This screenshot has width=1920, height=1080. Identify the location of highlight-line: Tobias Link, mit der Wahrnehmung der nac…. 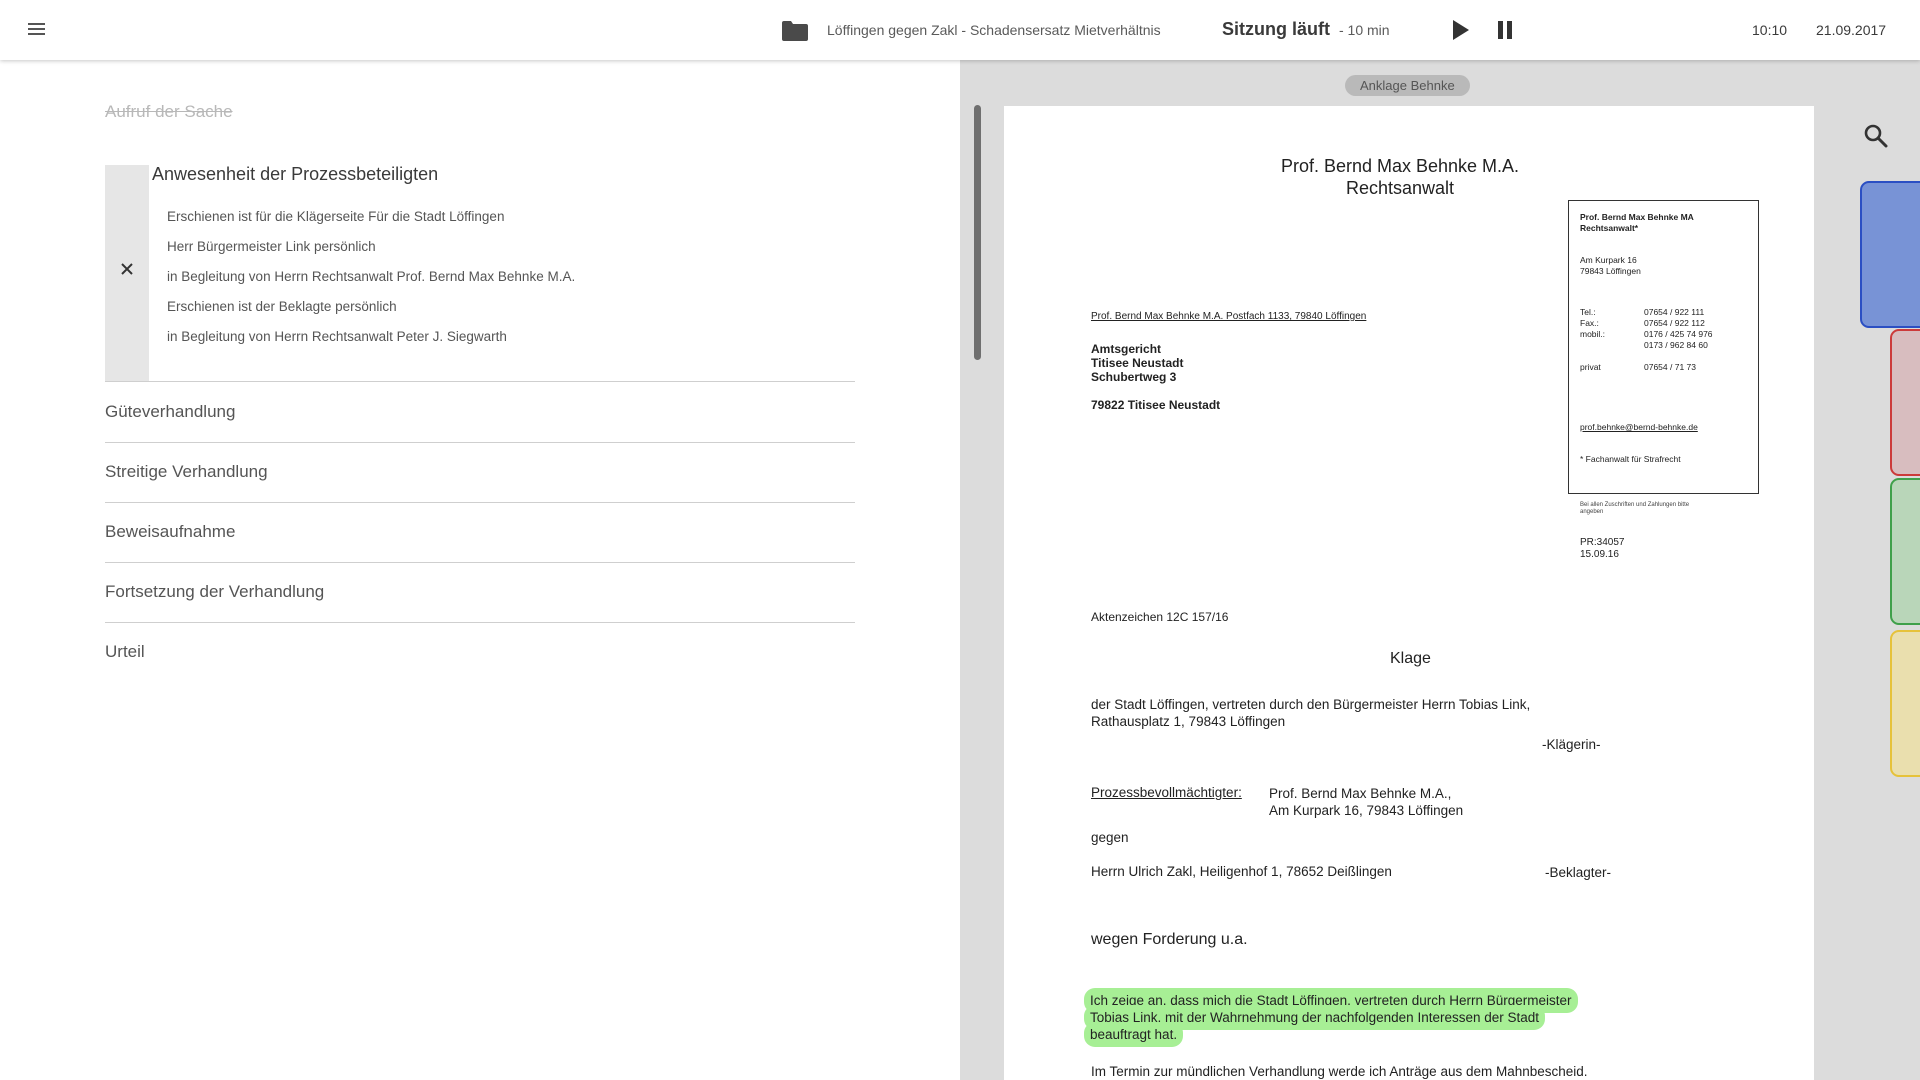
(1315, 1017).